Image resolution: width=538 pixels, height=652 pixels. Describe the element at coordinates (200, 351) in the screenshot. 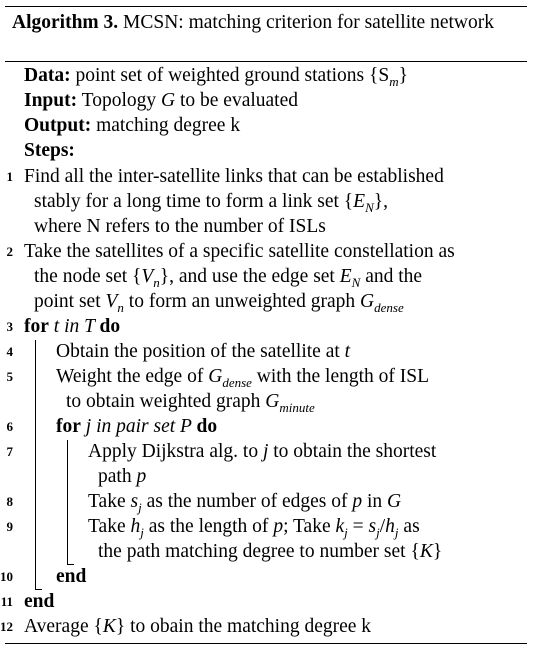

I see `step-4-text: Obtain the position of the satellite at` at that location.